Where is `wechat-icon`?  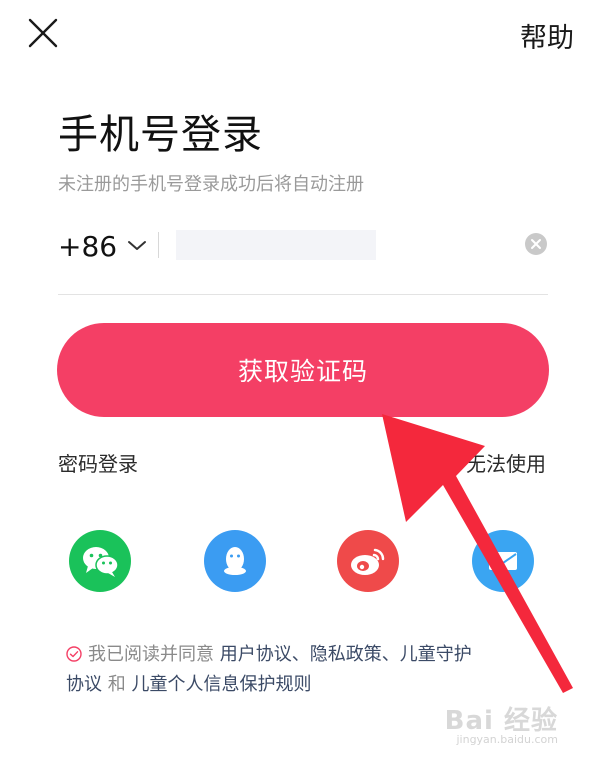 wechat-icon is located at coordinates (101, 562).